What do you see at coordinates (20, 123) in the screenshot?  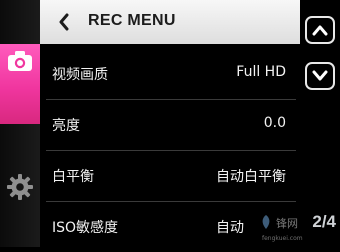 I see `mode-tab-strip` at bounding box center [20, 123].